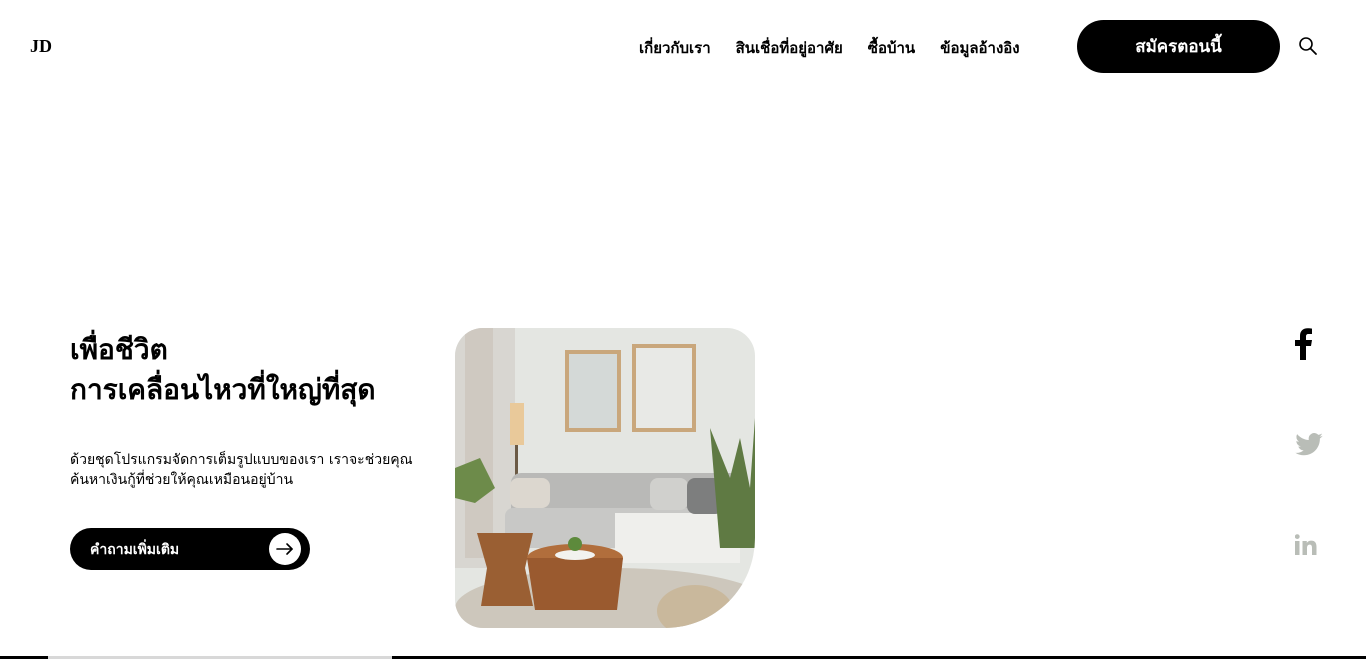  Describe the element at coordinates (1309, 447) in the screenshot. I see `twitter-icon` at that location.